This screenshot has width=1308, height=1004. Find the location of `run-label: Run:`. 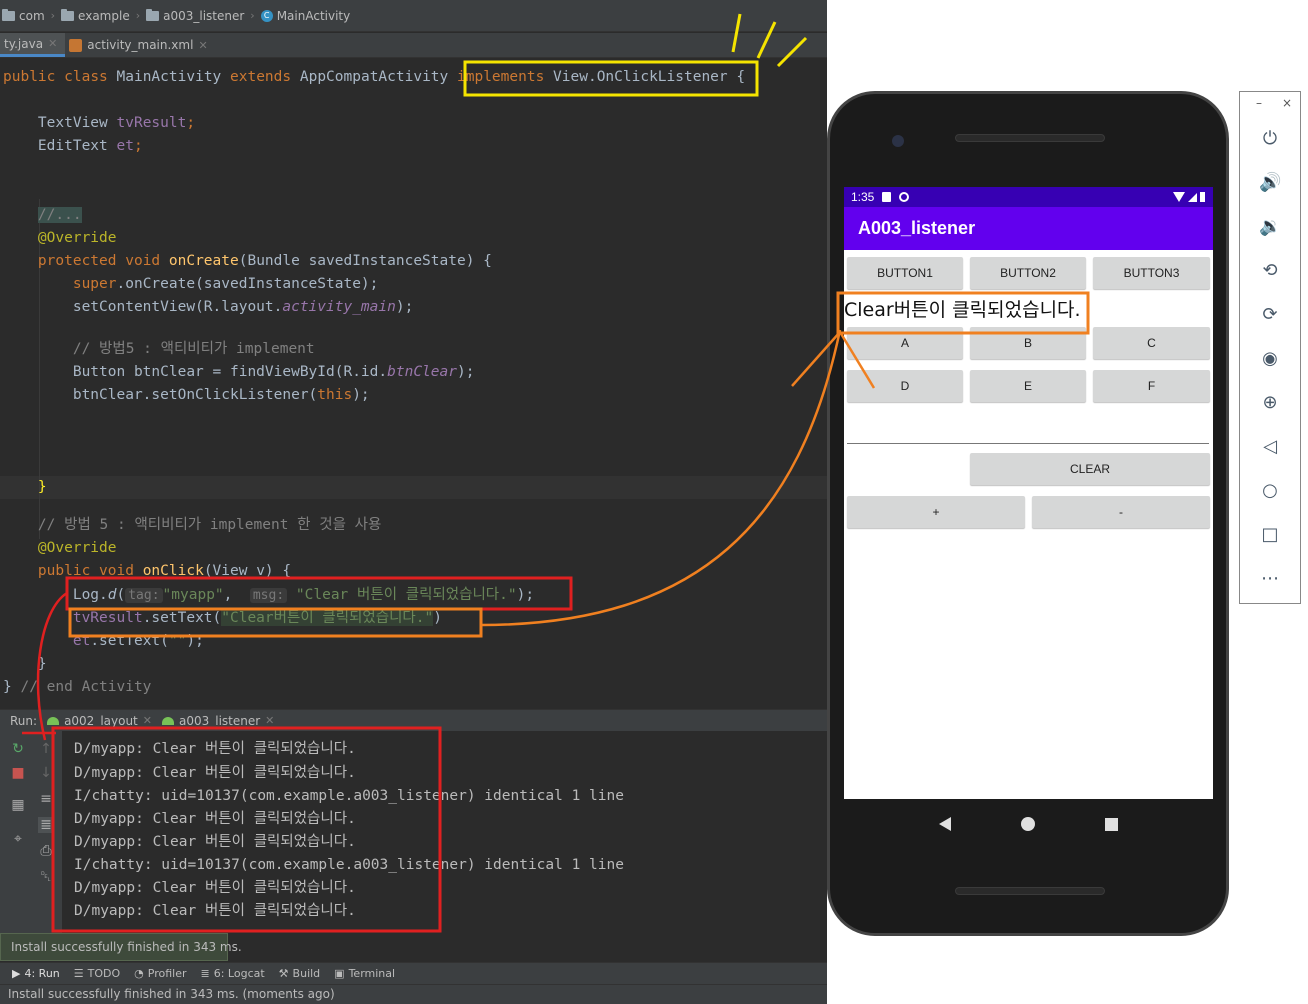

run-label: Run: is located at coordinates (24, 720).